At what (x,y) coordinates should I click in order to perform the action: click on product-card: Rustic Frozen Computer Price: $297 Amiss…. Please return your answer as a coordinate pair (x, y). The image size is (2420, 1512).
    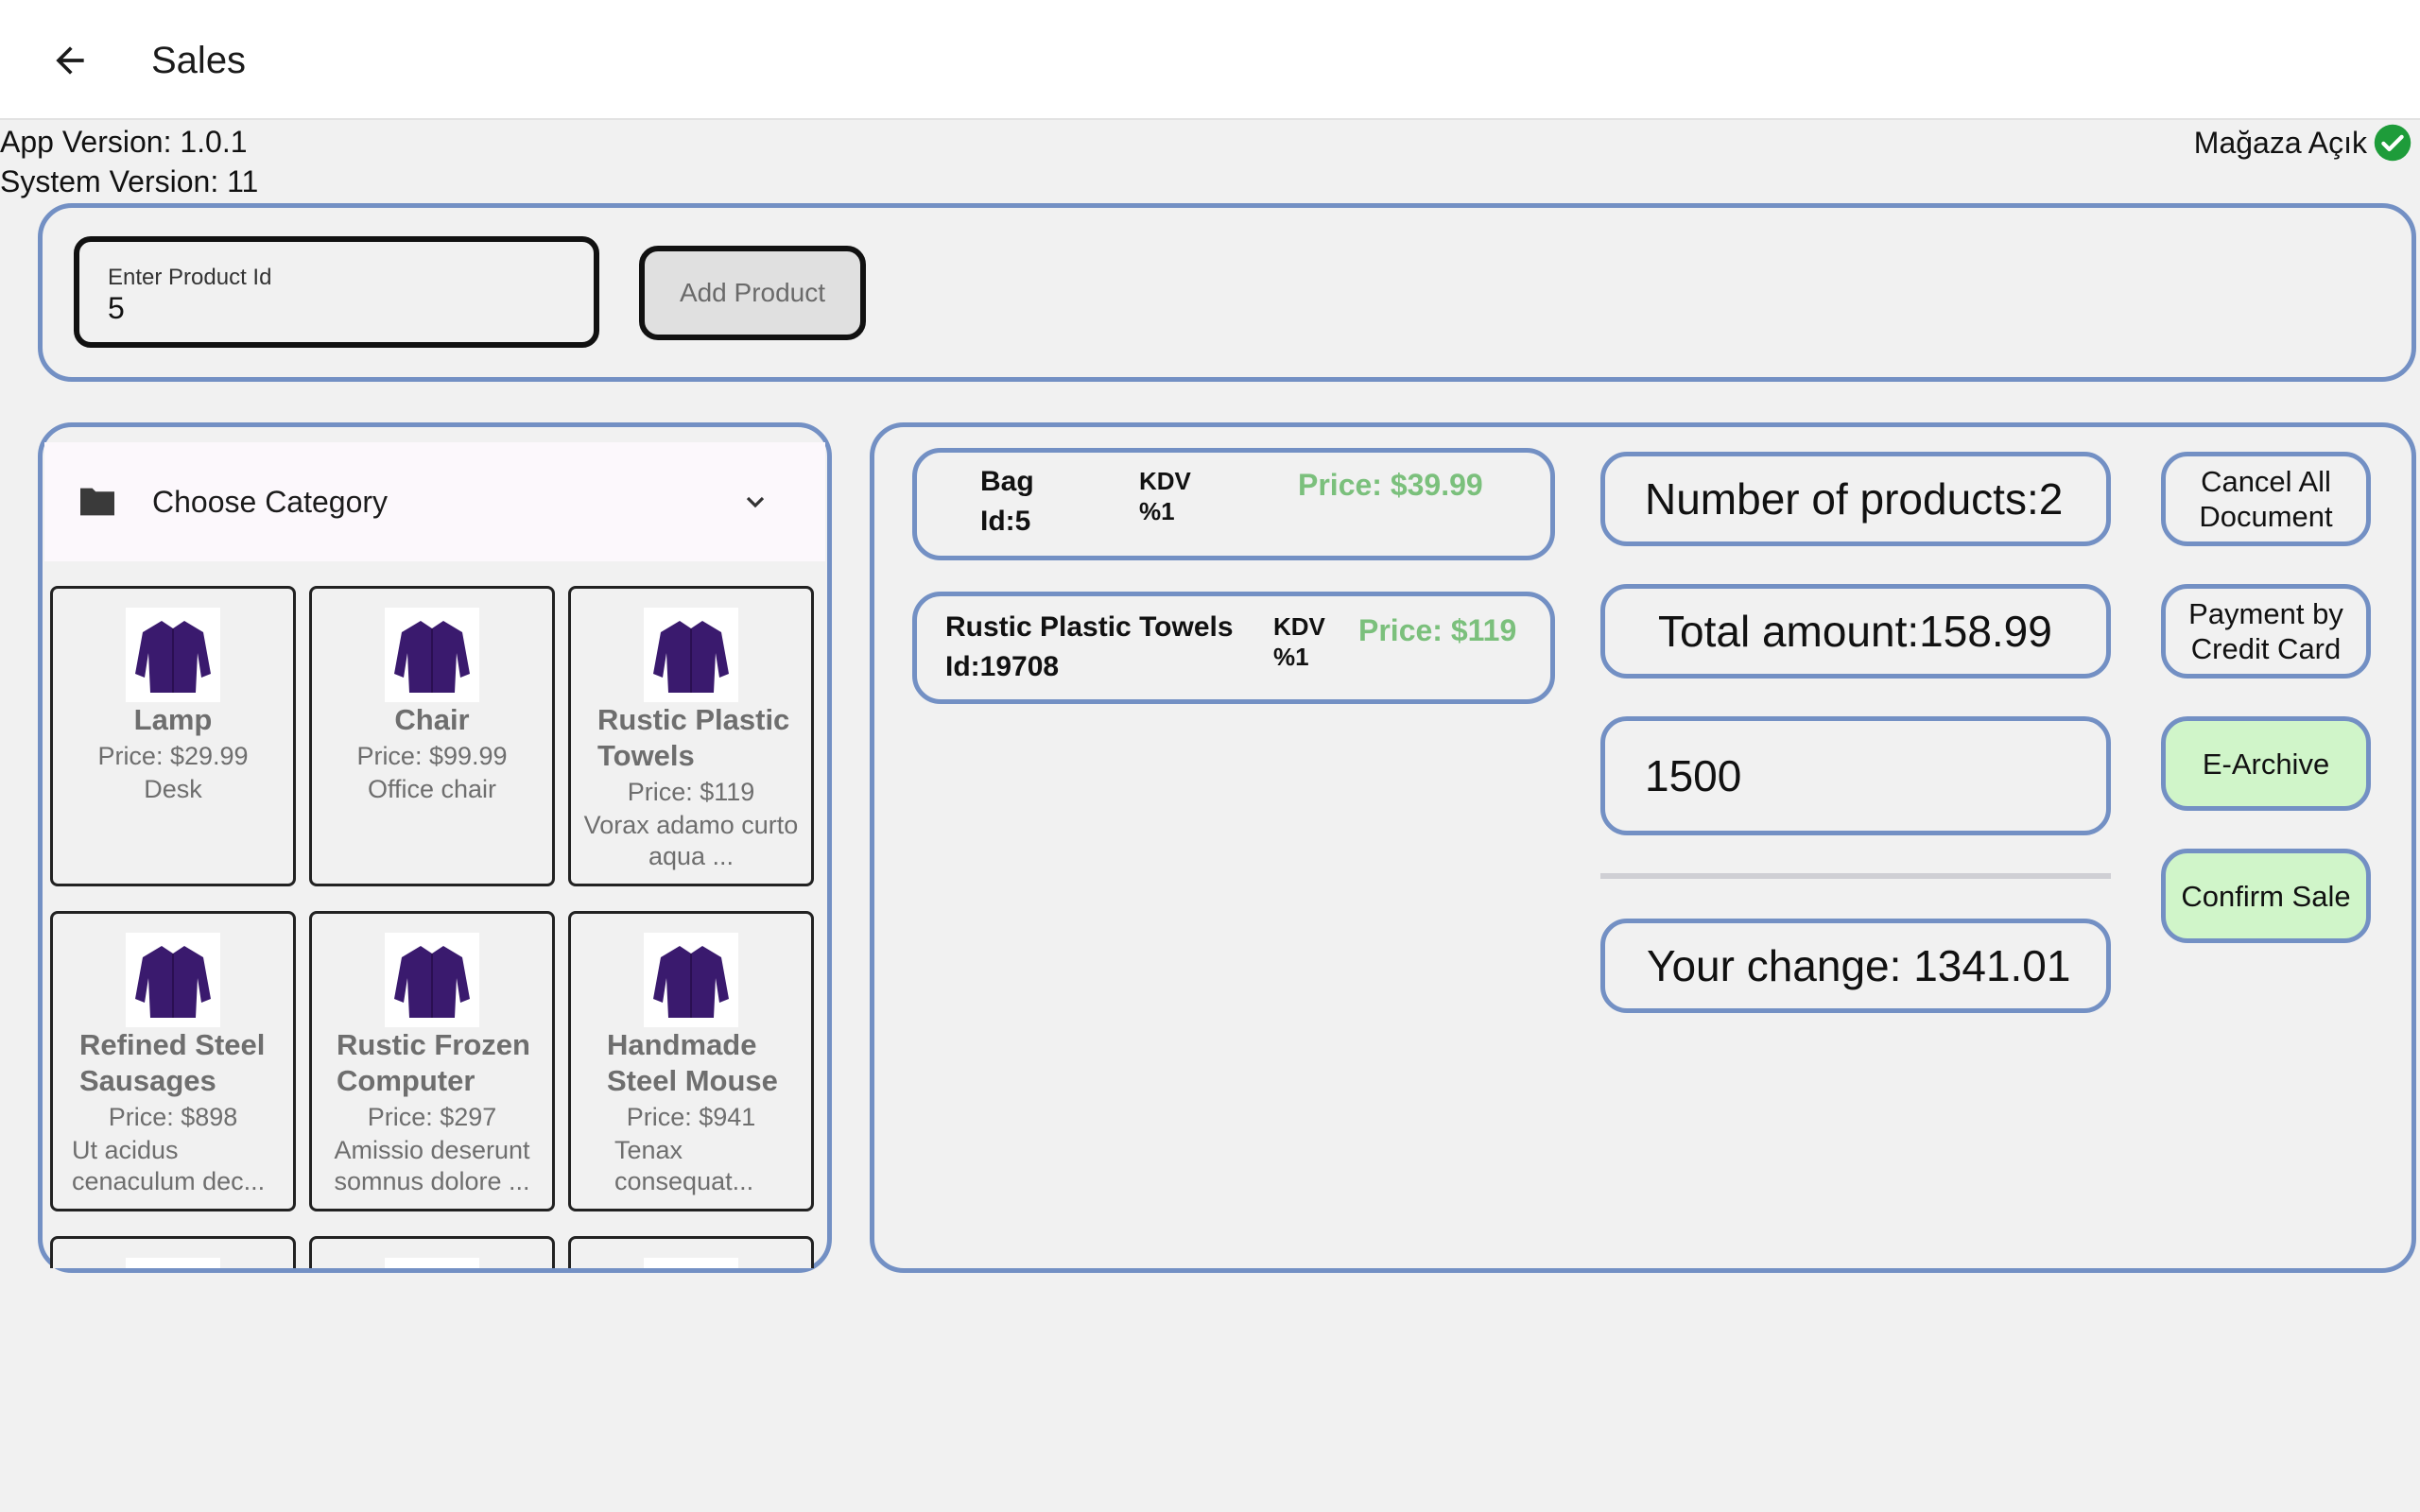
    Looking at the image, I should click on (432, 1061).